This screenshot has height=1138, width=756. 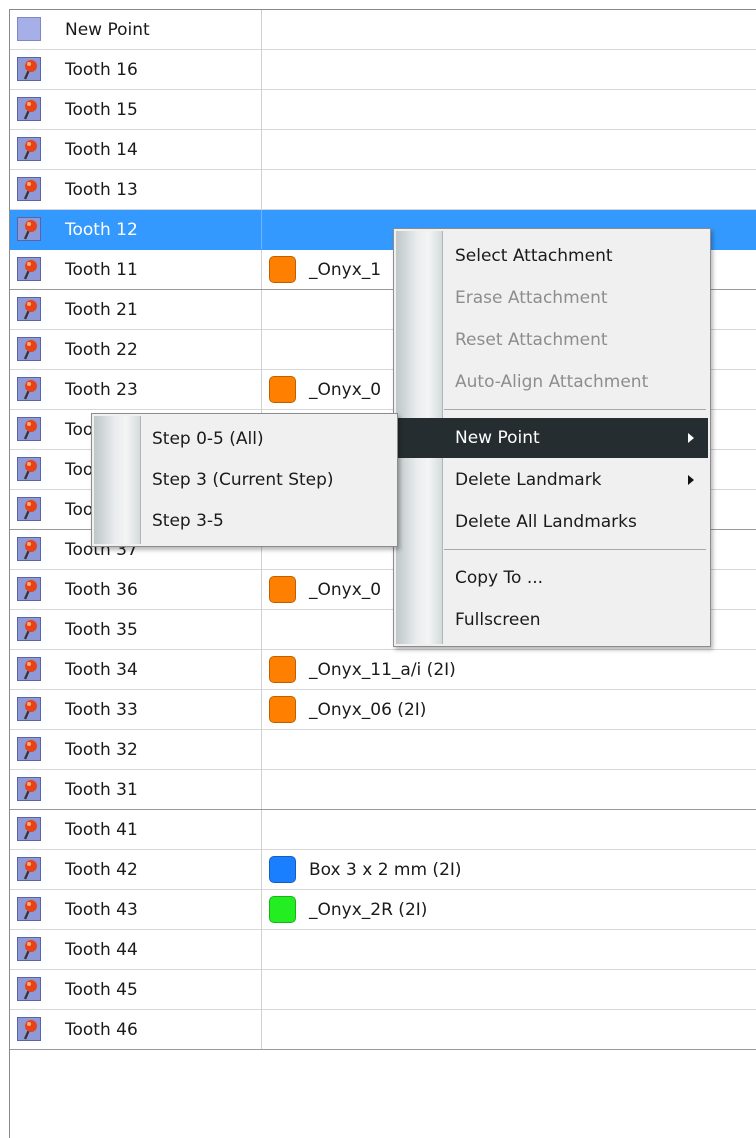 What do you see at coordinates (136, 989) in the screenshot?
I see `name-cell: Tooth 45` at bounding box center [136, 989].